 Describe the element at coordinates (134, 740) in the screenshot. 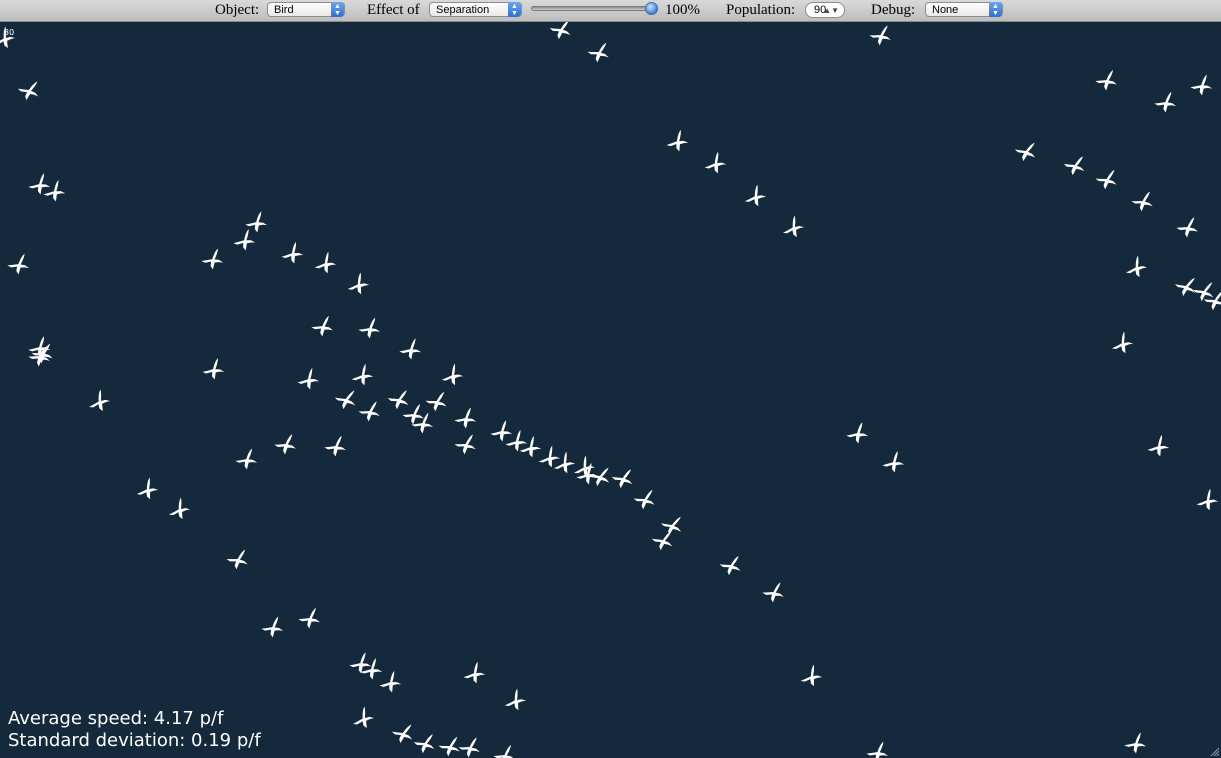

I see `standard-deviation-text: Standard deviation: 0.19 p/f` at that location.